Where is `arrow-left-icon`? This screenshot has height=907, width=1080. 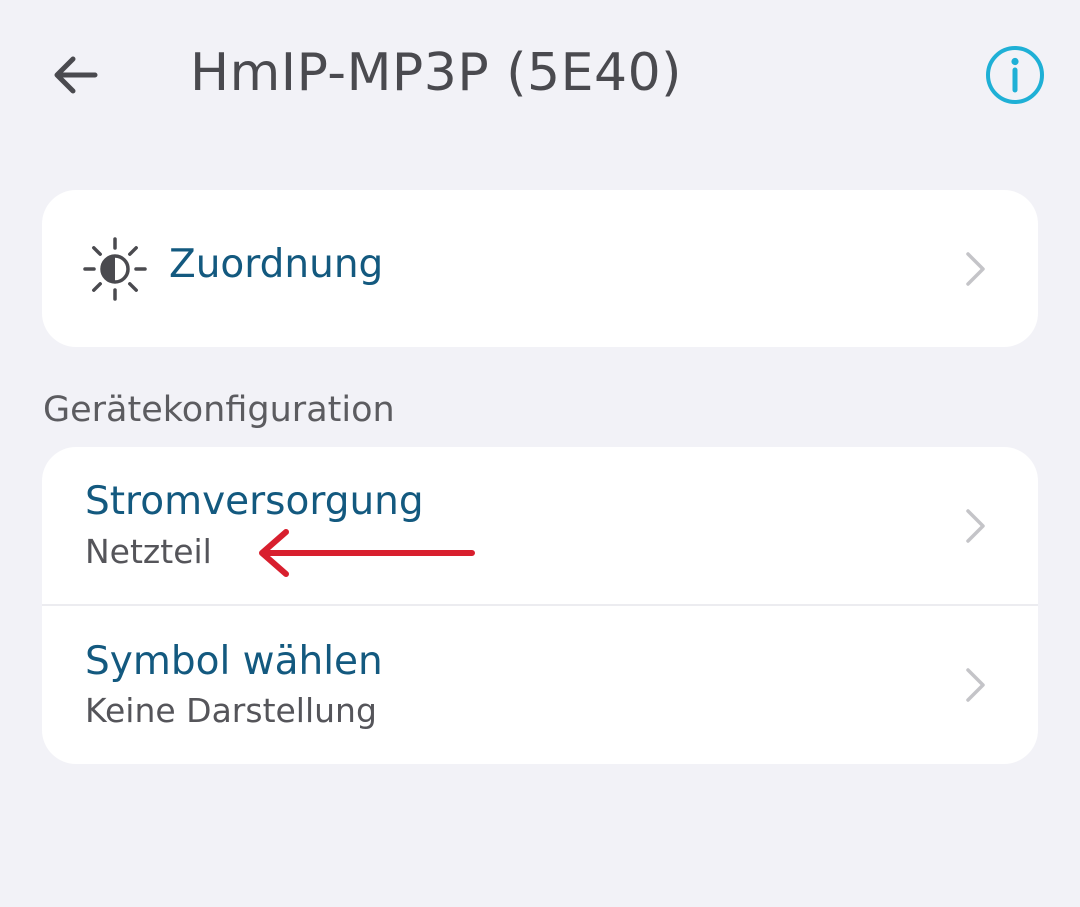 arrow-left-icon is located at coordinates (76, 75).